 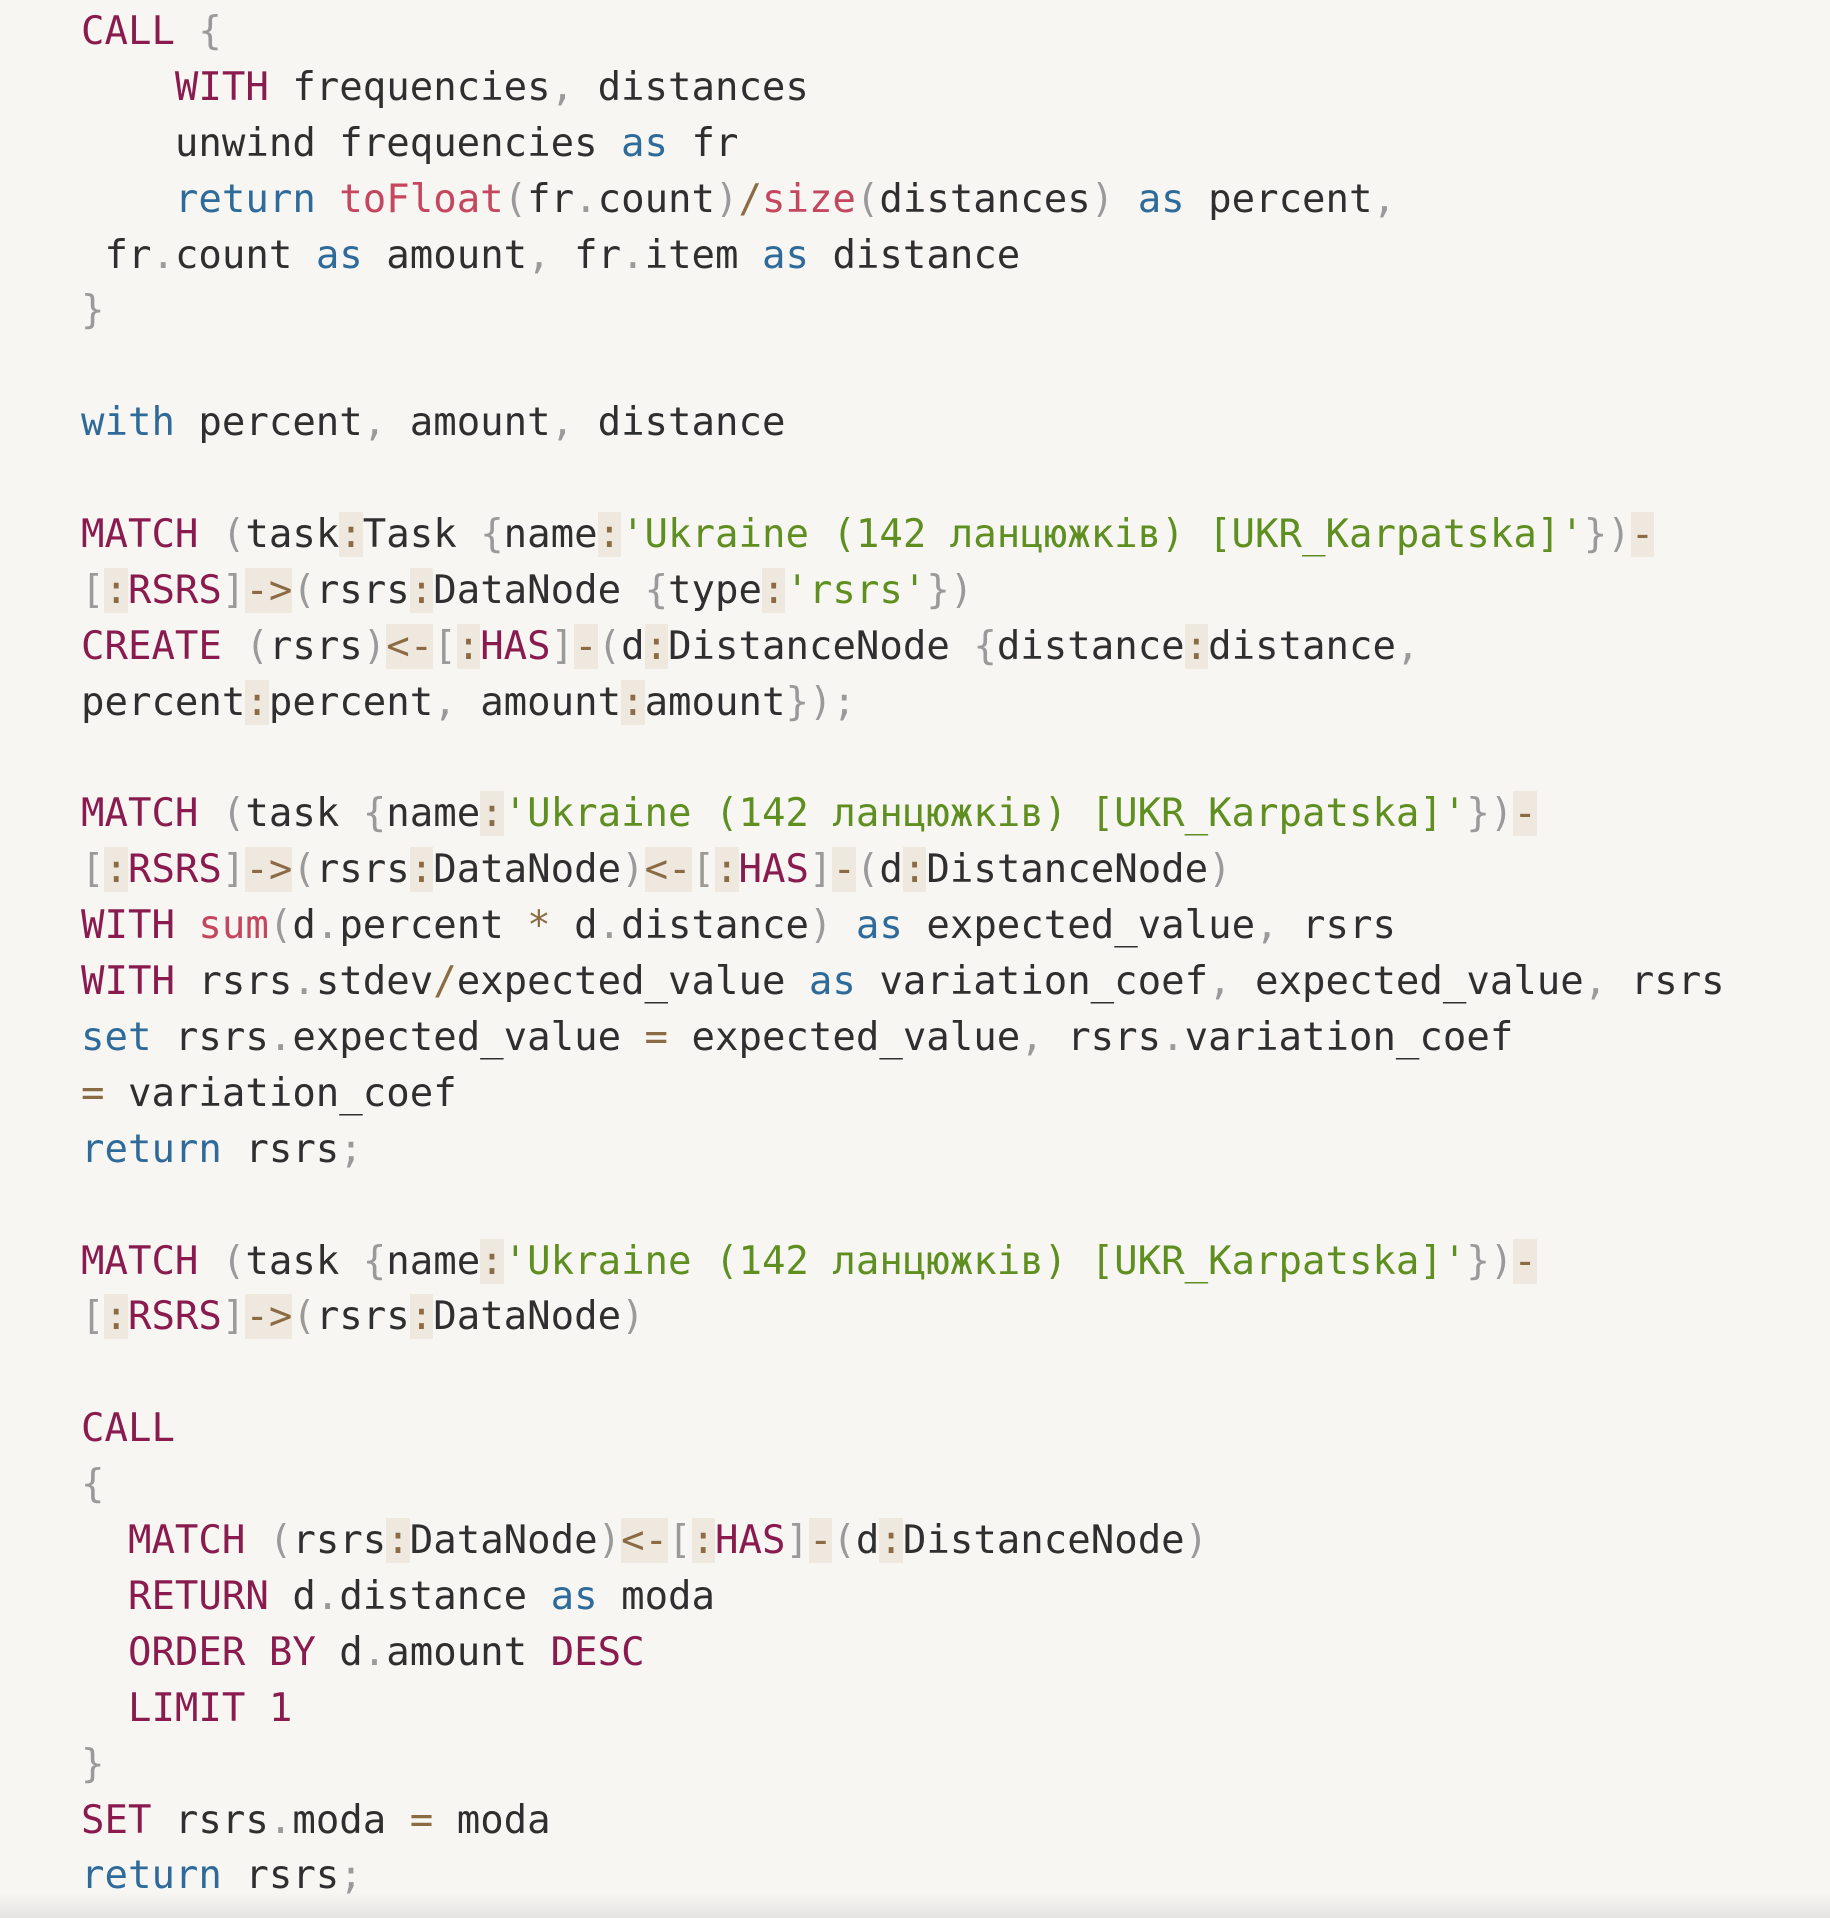 I want to click on code-token: CALL, so click(x=128, y=31).